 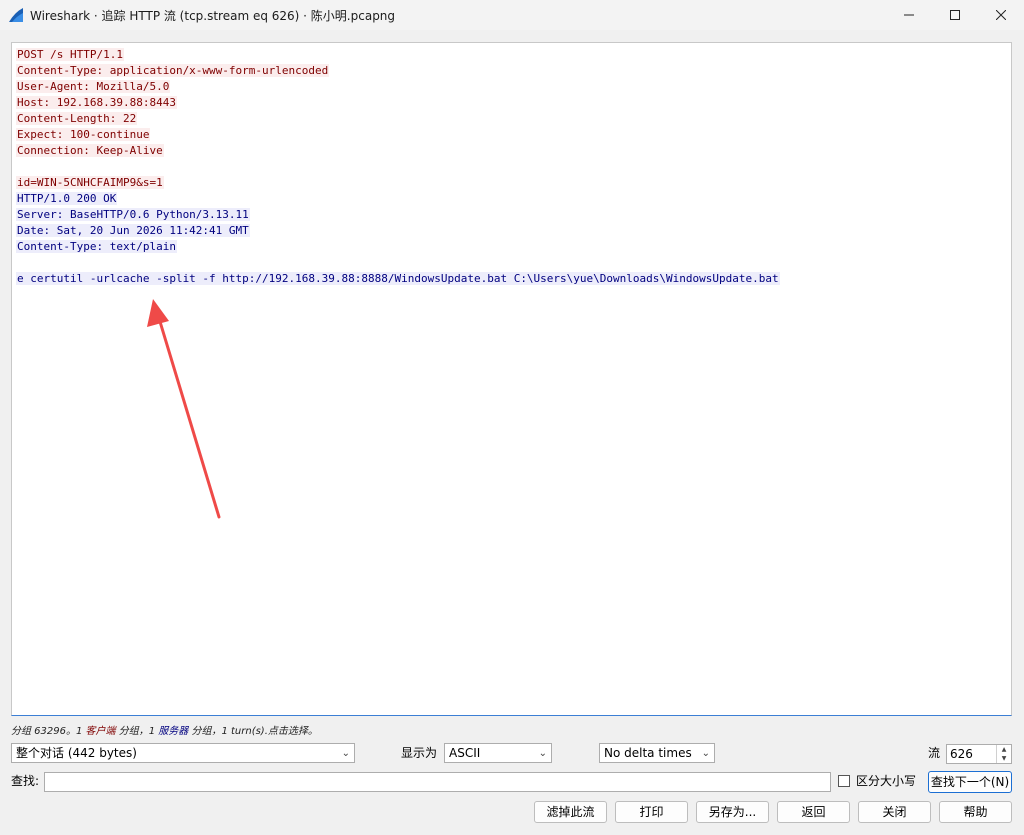 What do you see at coordinates (961, 754) in the screenshot?
I see `stream-number-value: 626` at bounding box center [961, 754].